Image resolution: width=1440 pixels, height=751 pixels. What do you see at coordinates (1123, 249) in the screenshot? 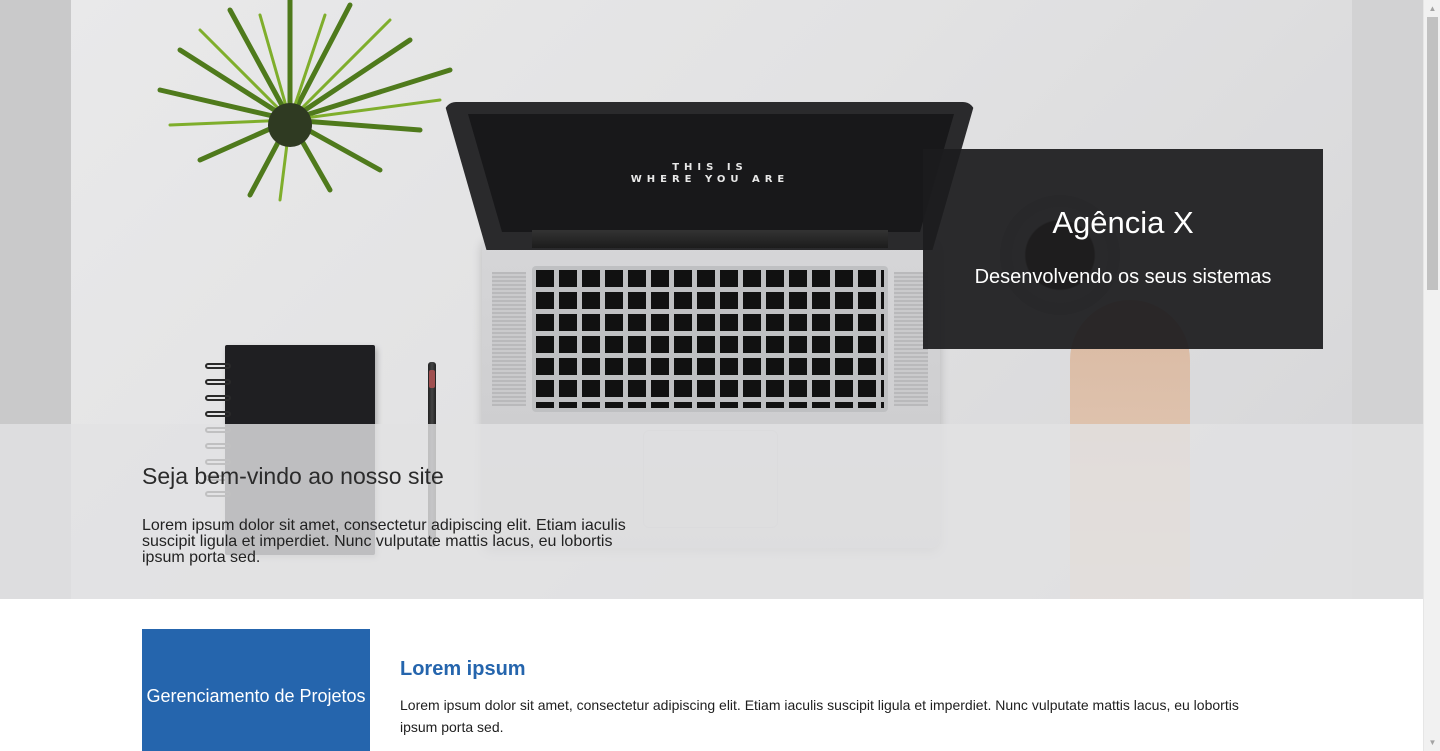
I see `hero-caption-box: Agência X Desenvolvendo os seus sistemas` at bounding box center [1123, 249].